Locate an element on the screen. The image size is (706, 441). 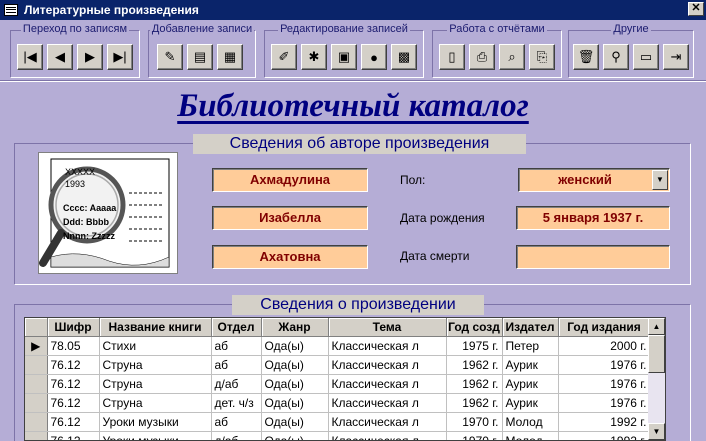
column-header: Год созд is located at coordinates (474, 327).